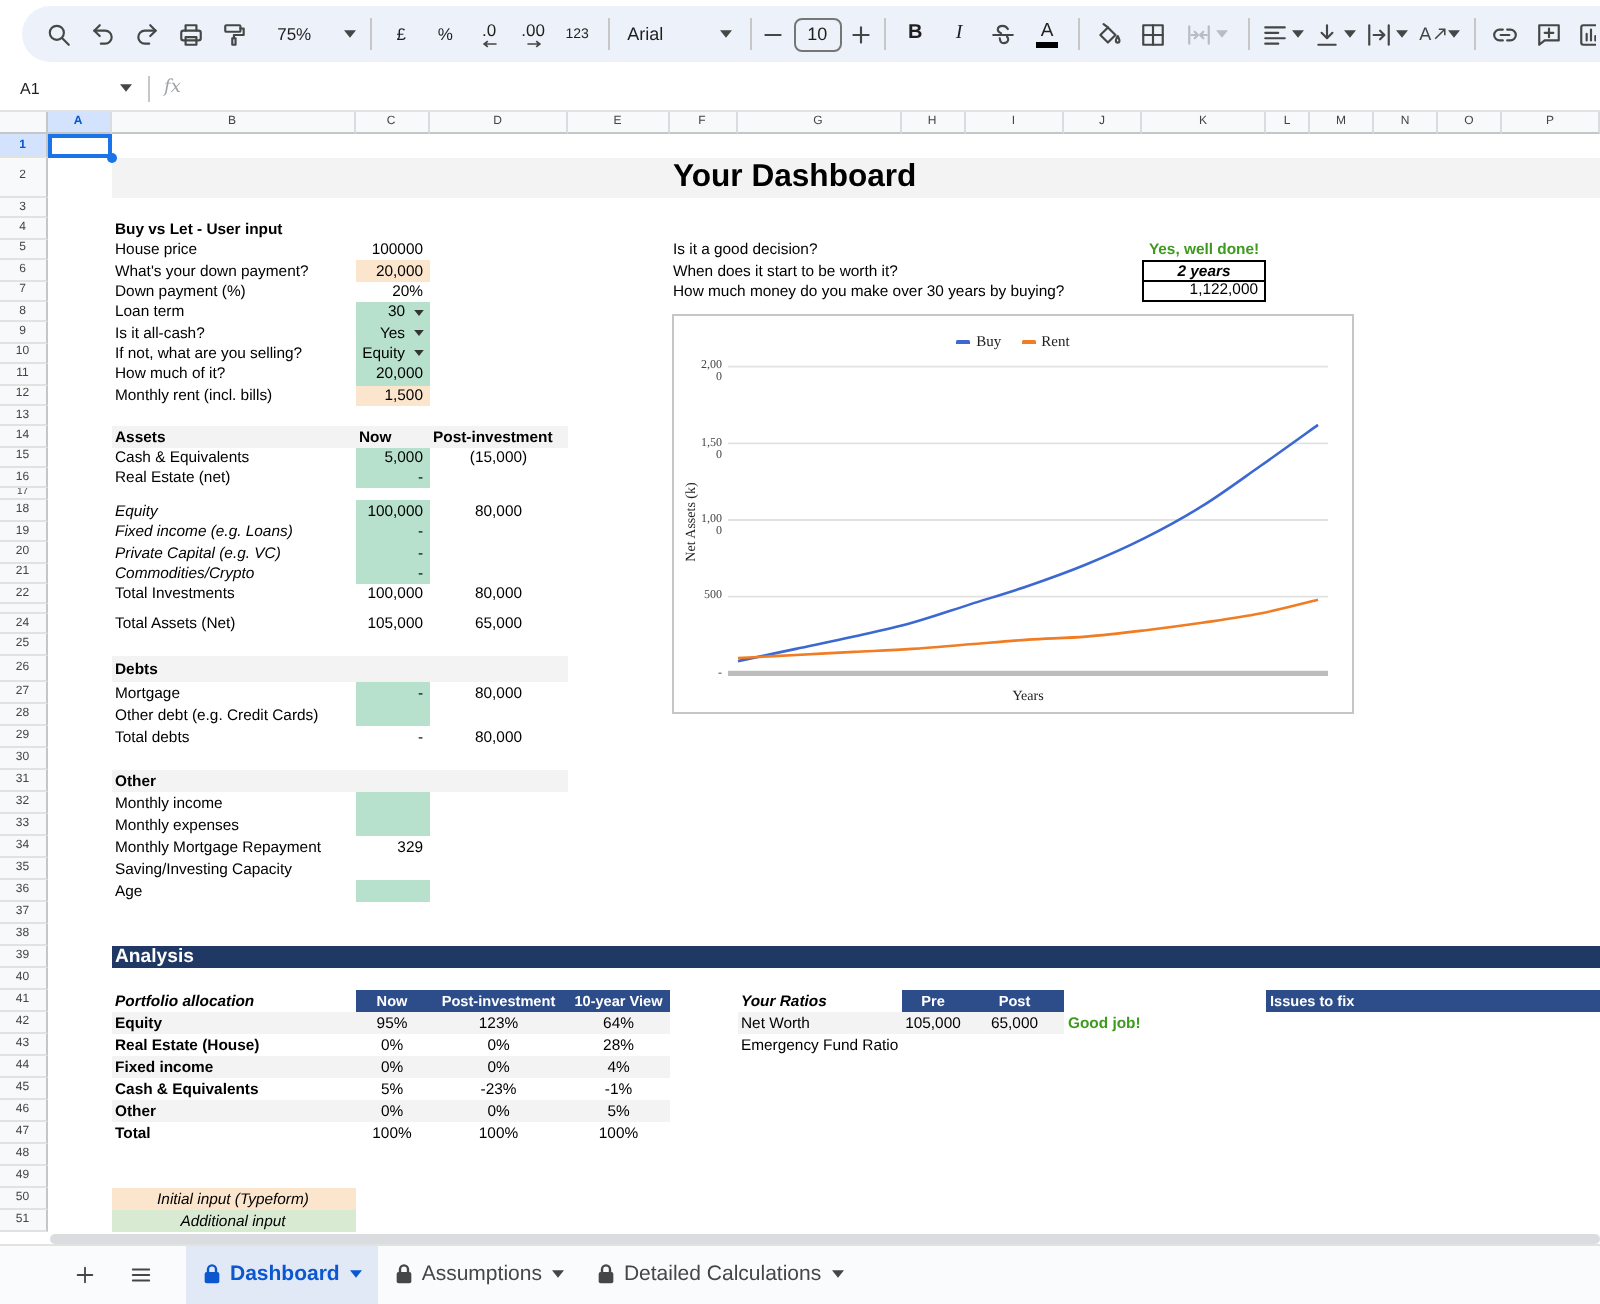  I want to click on section-title: Analysis, so click(153, 957).